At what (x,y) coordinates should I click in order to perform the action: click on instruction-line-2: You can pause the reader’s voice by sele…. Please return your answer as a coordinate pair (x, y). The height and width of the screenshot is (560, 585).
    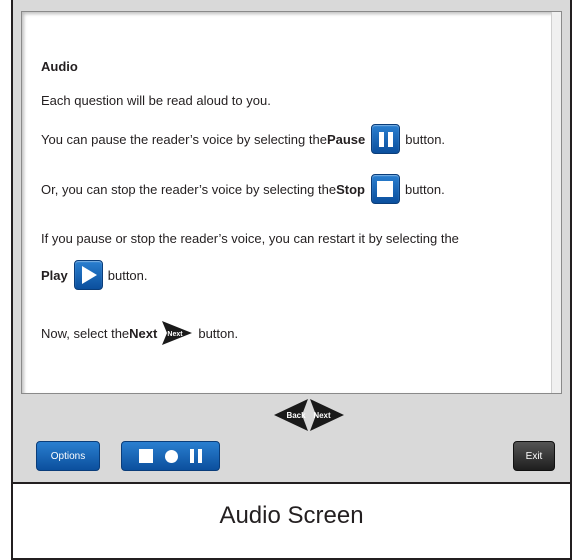
    Looking at the image, I should click on (243, 139).